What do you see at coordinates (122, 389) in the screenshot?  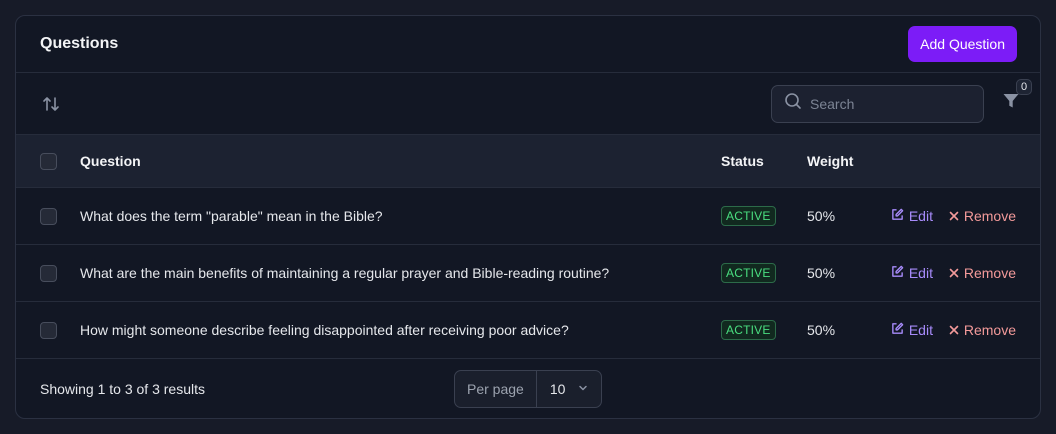 I see `results-summary: Showing 1 to 3 of 3 results` at bounding box center [122, 389].